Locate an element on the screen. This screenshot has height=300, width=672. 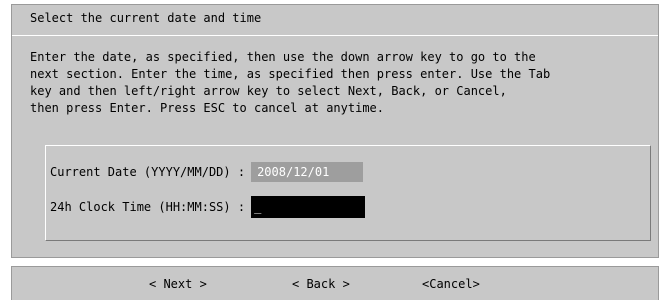
time-input is located at coordinates (308, 207).